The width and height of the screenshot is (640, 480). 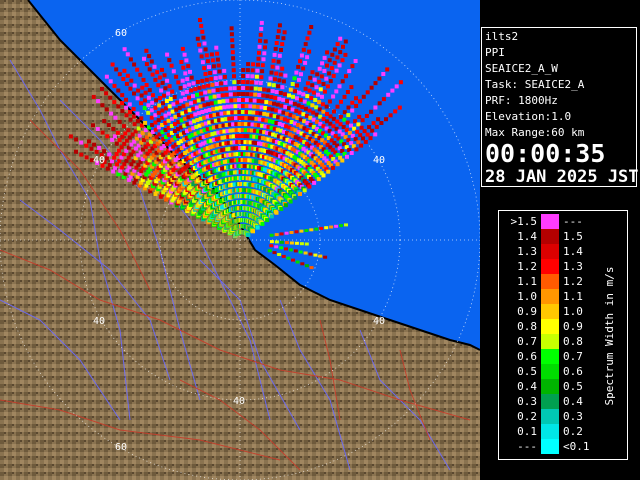 What do you see at coordinates (573, 251) in the screenshot?
I see `legend-upper-bound: 1.4` at bounding box center [573, 251].